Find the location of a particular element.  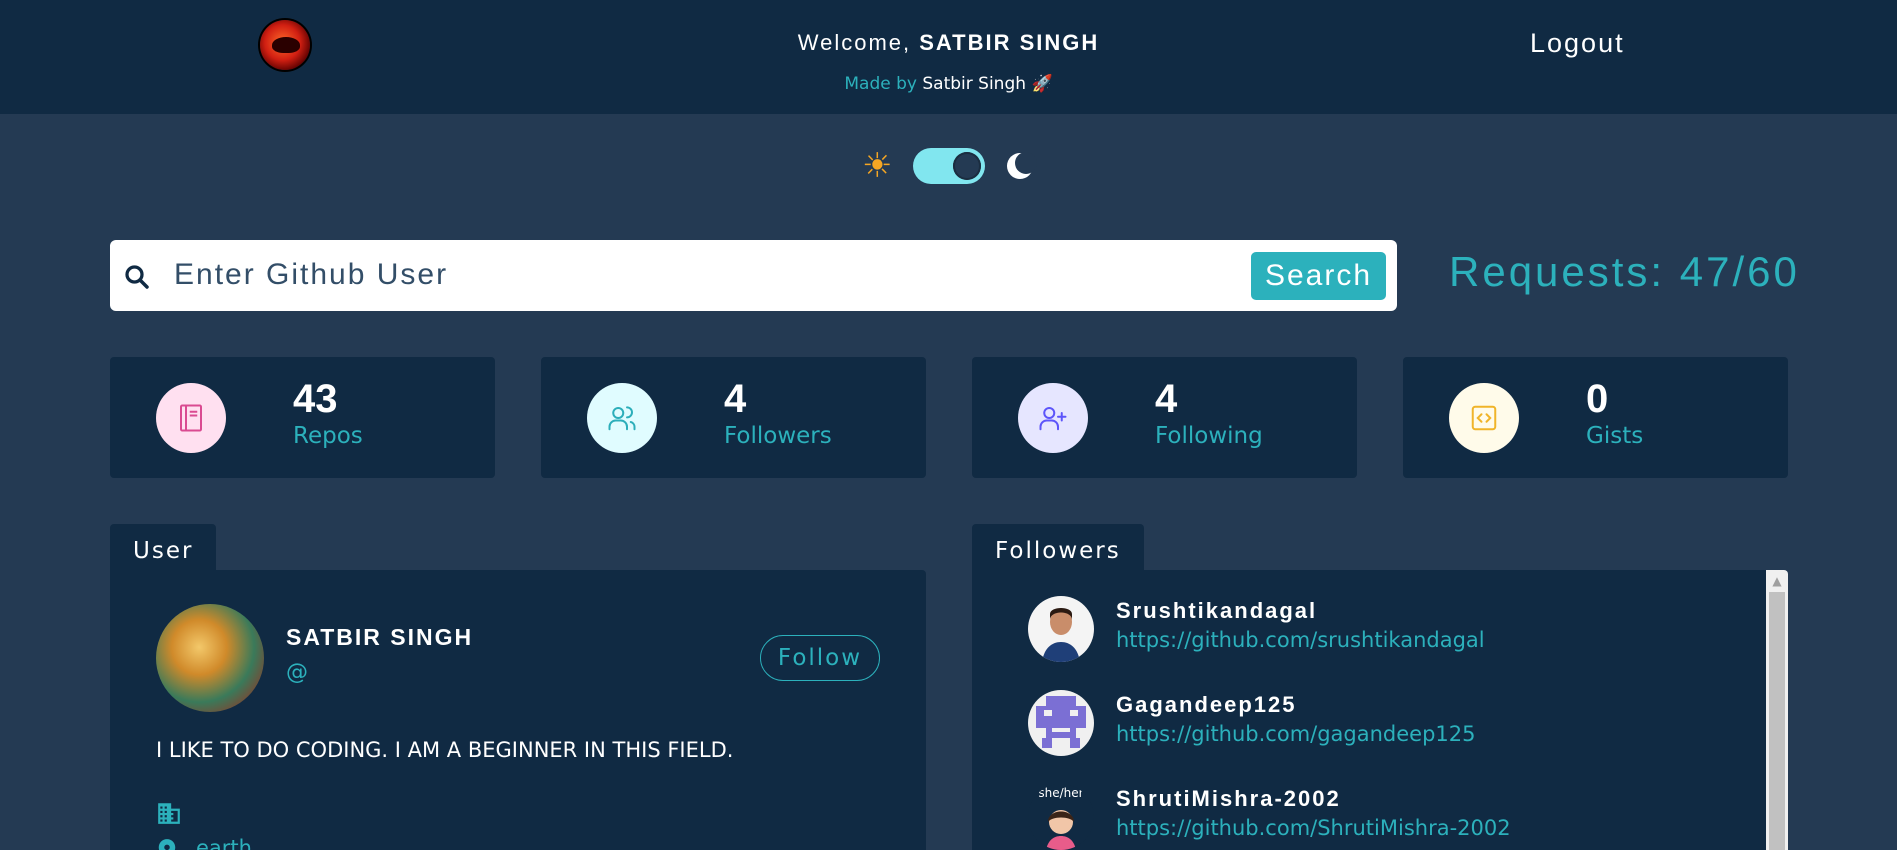

gists-count: 0 is located at coordinates (1597, 399).